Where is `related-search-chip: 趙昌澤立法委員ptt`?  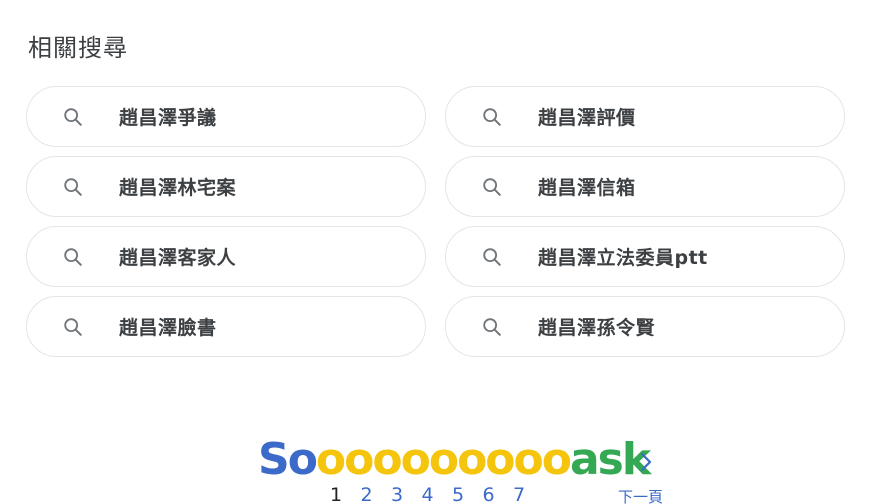 related-search-chip: 趙昌澤立法委員ptt is located at coordinates (645, 256).